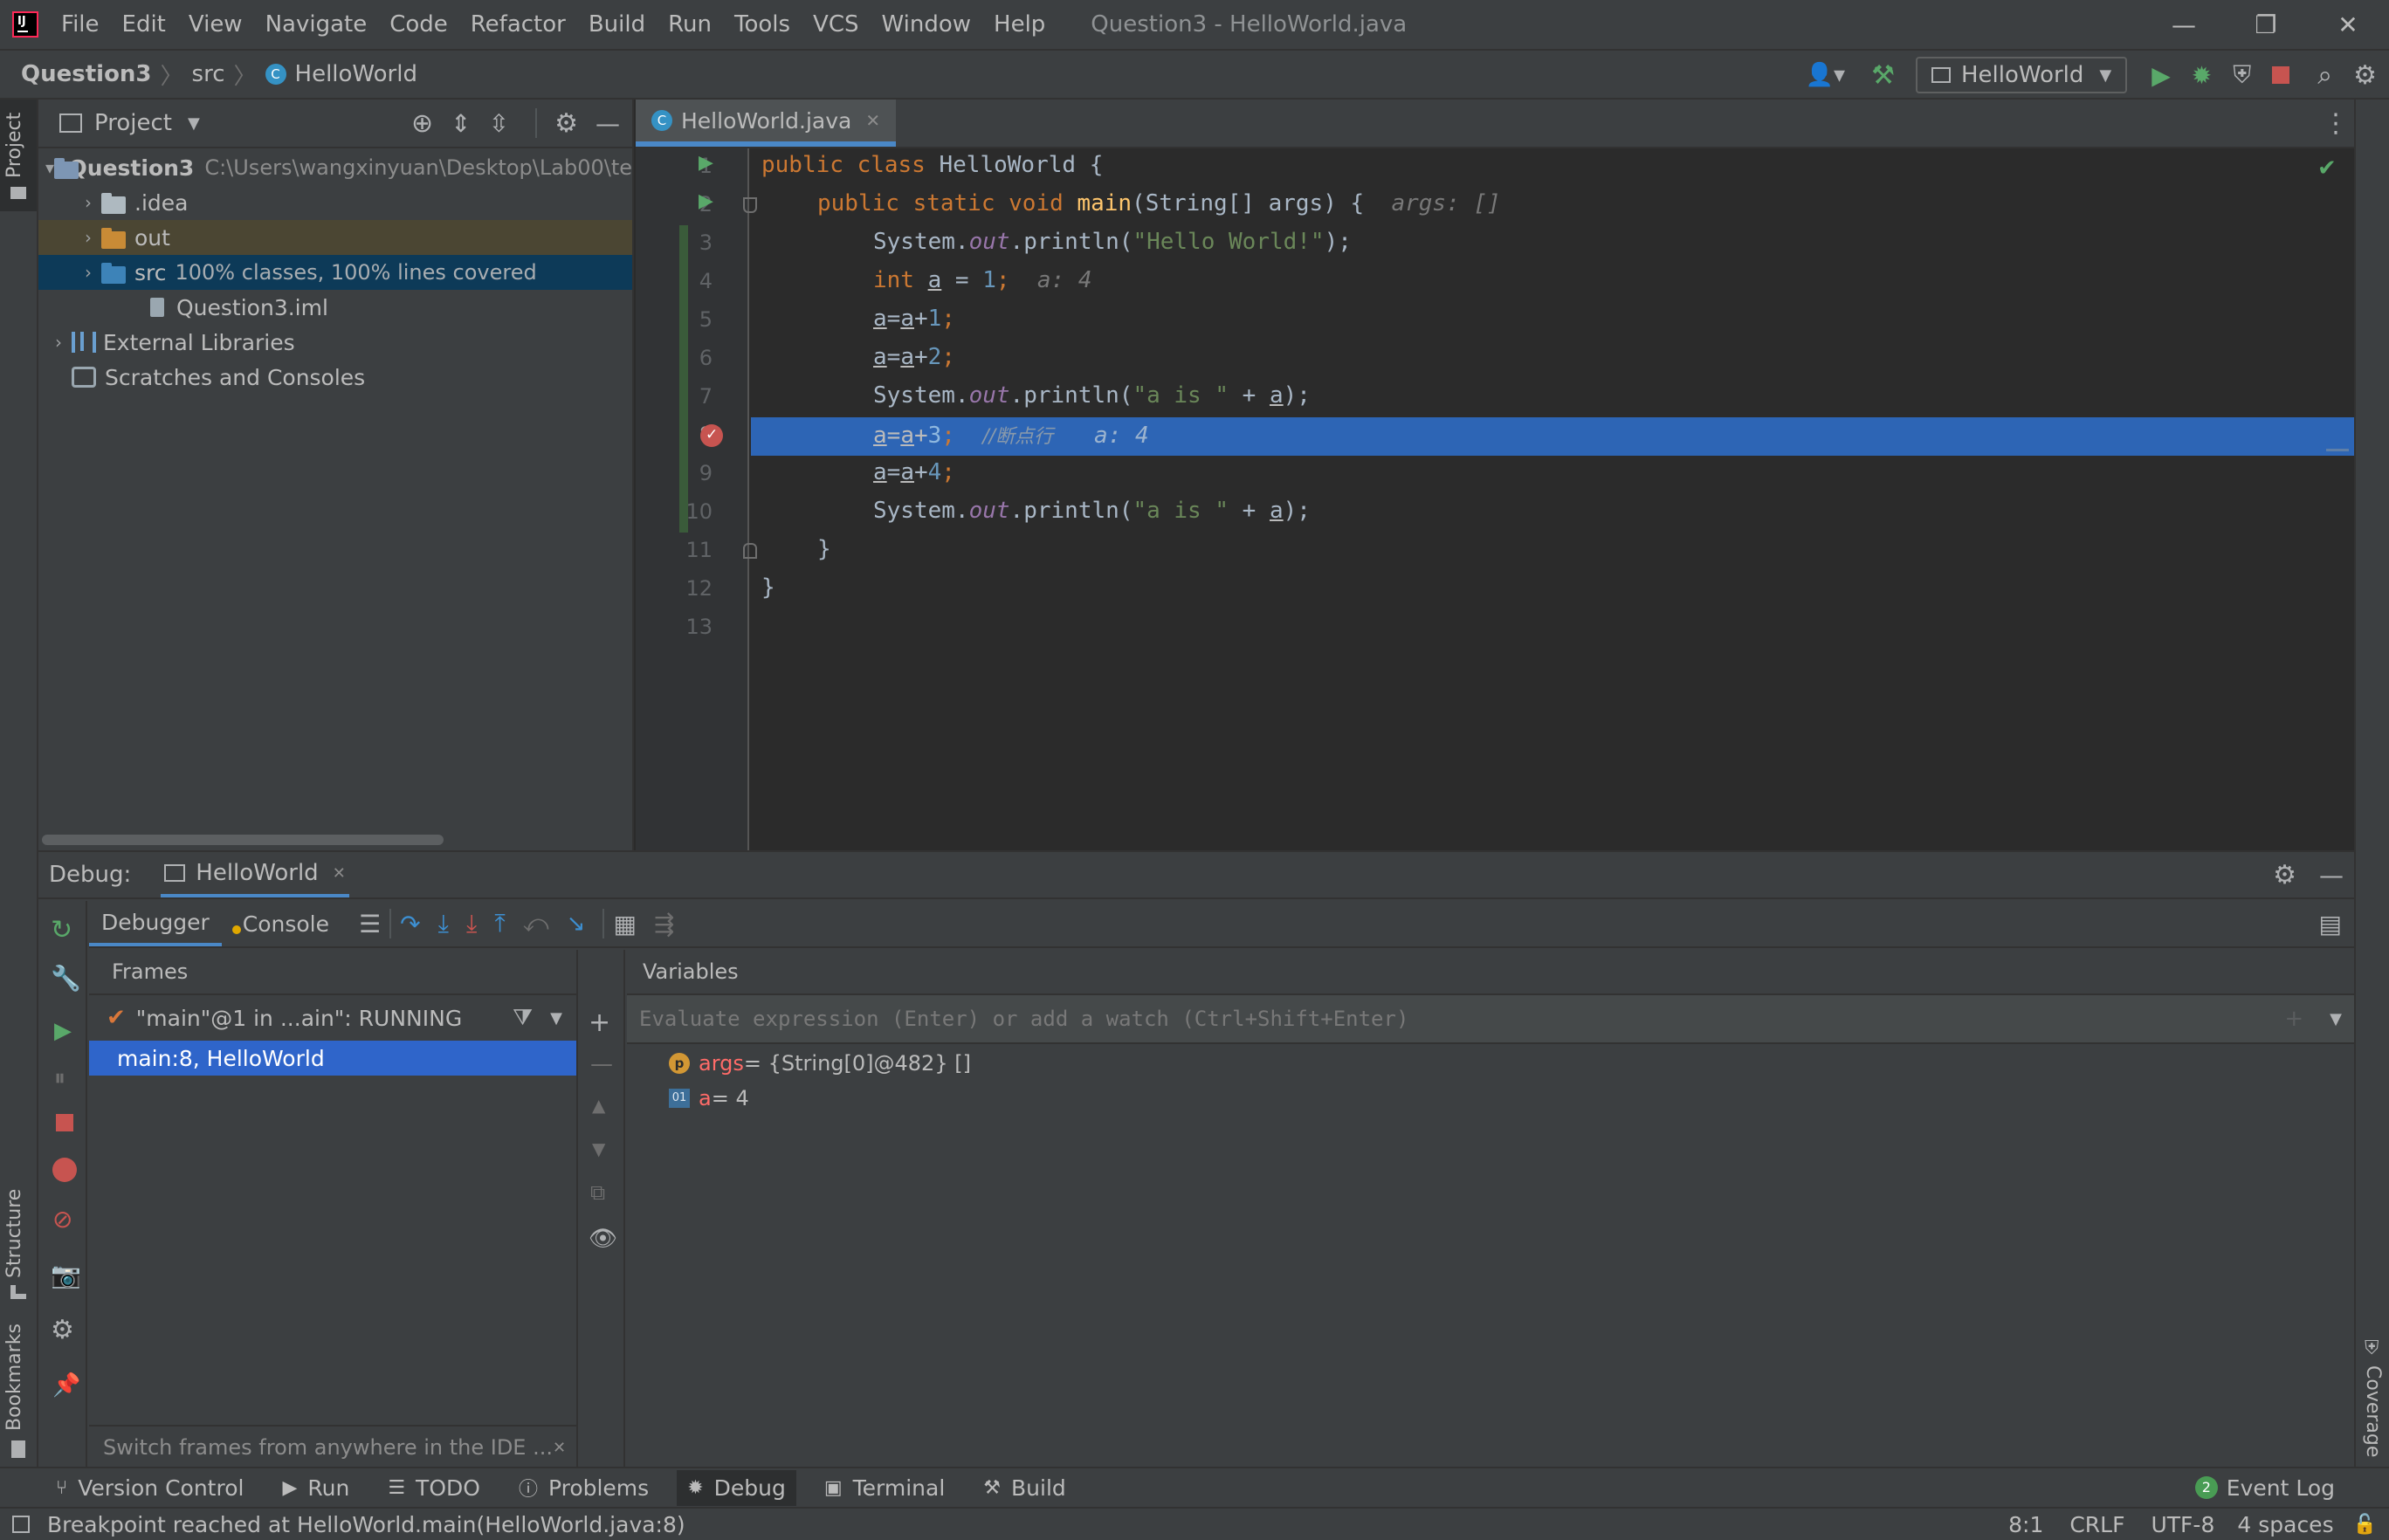 Image resolution: width=2389 pixels, height=1540 pixels. I want to click on pause-icon: ⏸, so click(60, 1078).